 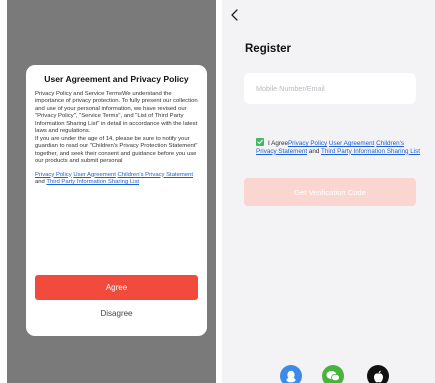 What do you see at coordinates (278, 143) in the screenshot?
I see `agree-prefix: I Agree` at bounding box center [278, 143].